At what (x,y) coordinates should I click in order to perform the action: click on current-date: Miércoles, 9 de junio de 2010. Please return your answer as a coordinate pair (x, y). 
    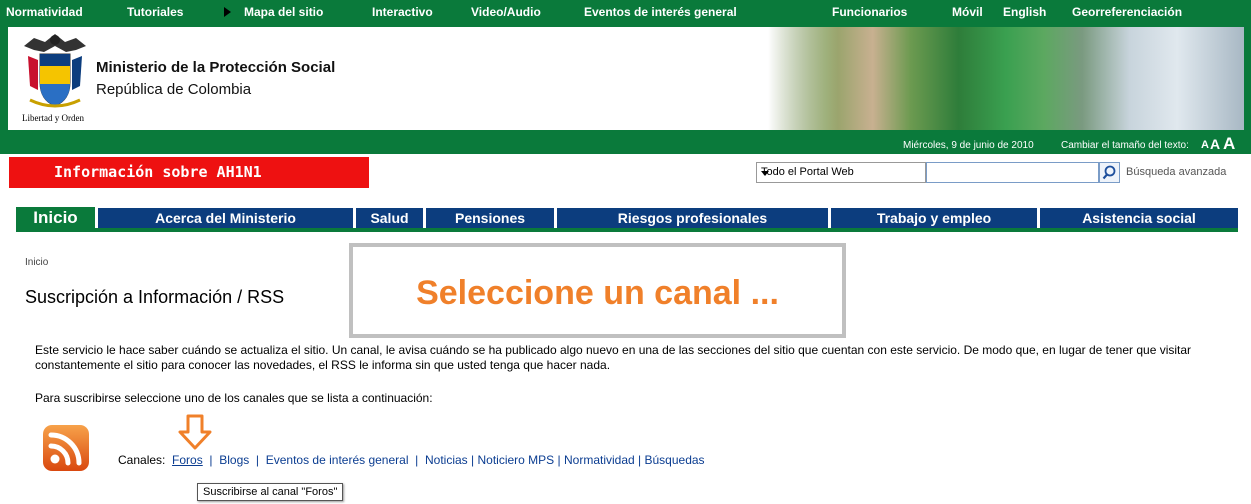
    Looking at the image, I should click on (968, 145).